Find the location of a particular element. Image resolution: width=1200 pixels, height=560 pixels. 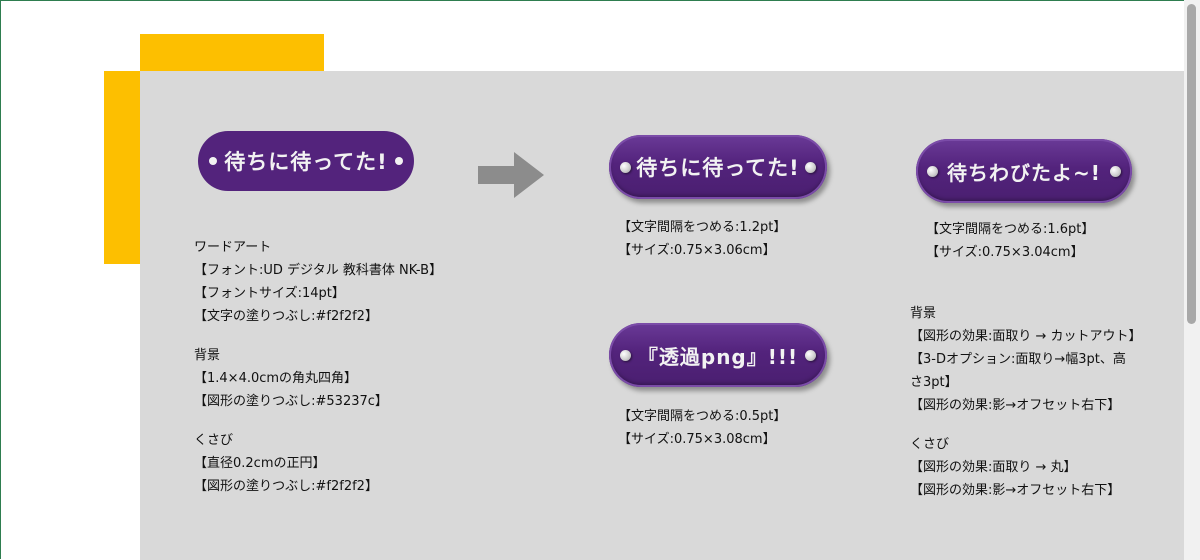

spacing-note: 【文字間隔をつめる:1.6pt】 is located at coordinates (1010, 229).